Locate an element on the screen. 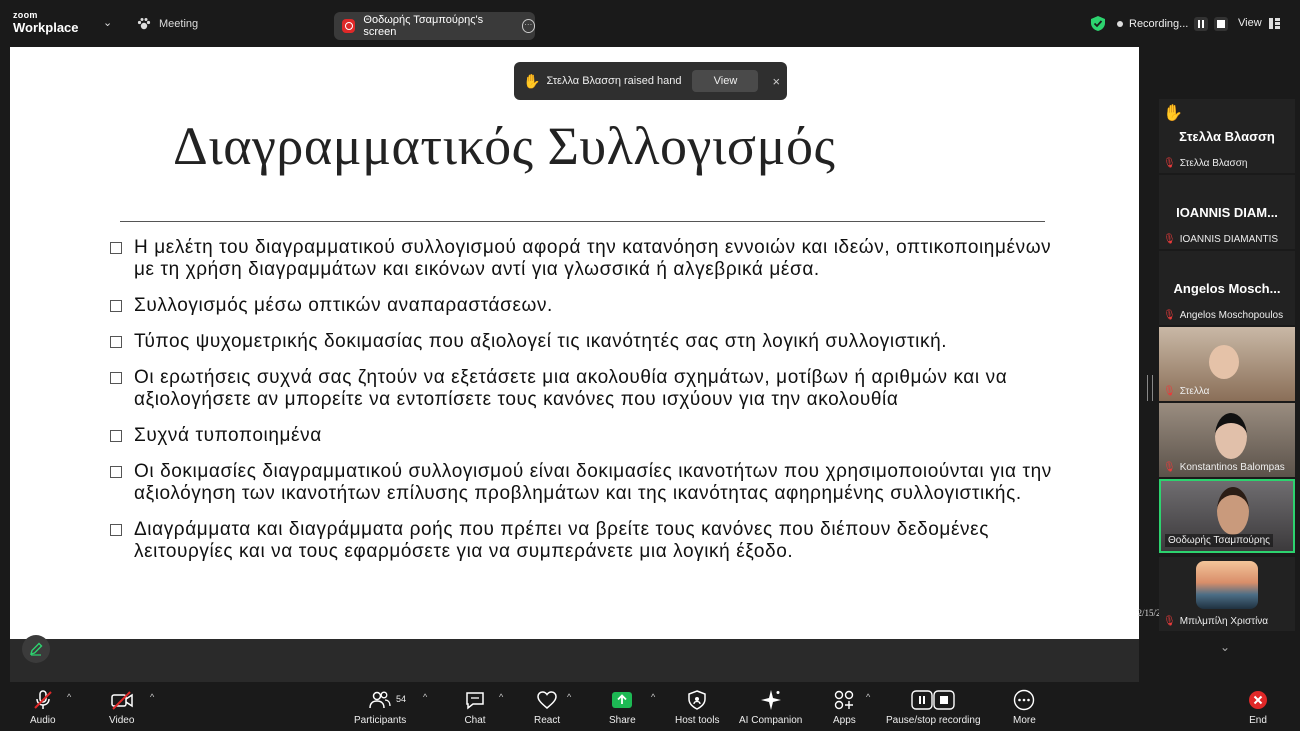 This screenshot has height=731, width=1300. participant-video-tile: 🎙︎ Konstantinos Balompas is located at coordinates (1227, 440).